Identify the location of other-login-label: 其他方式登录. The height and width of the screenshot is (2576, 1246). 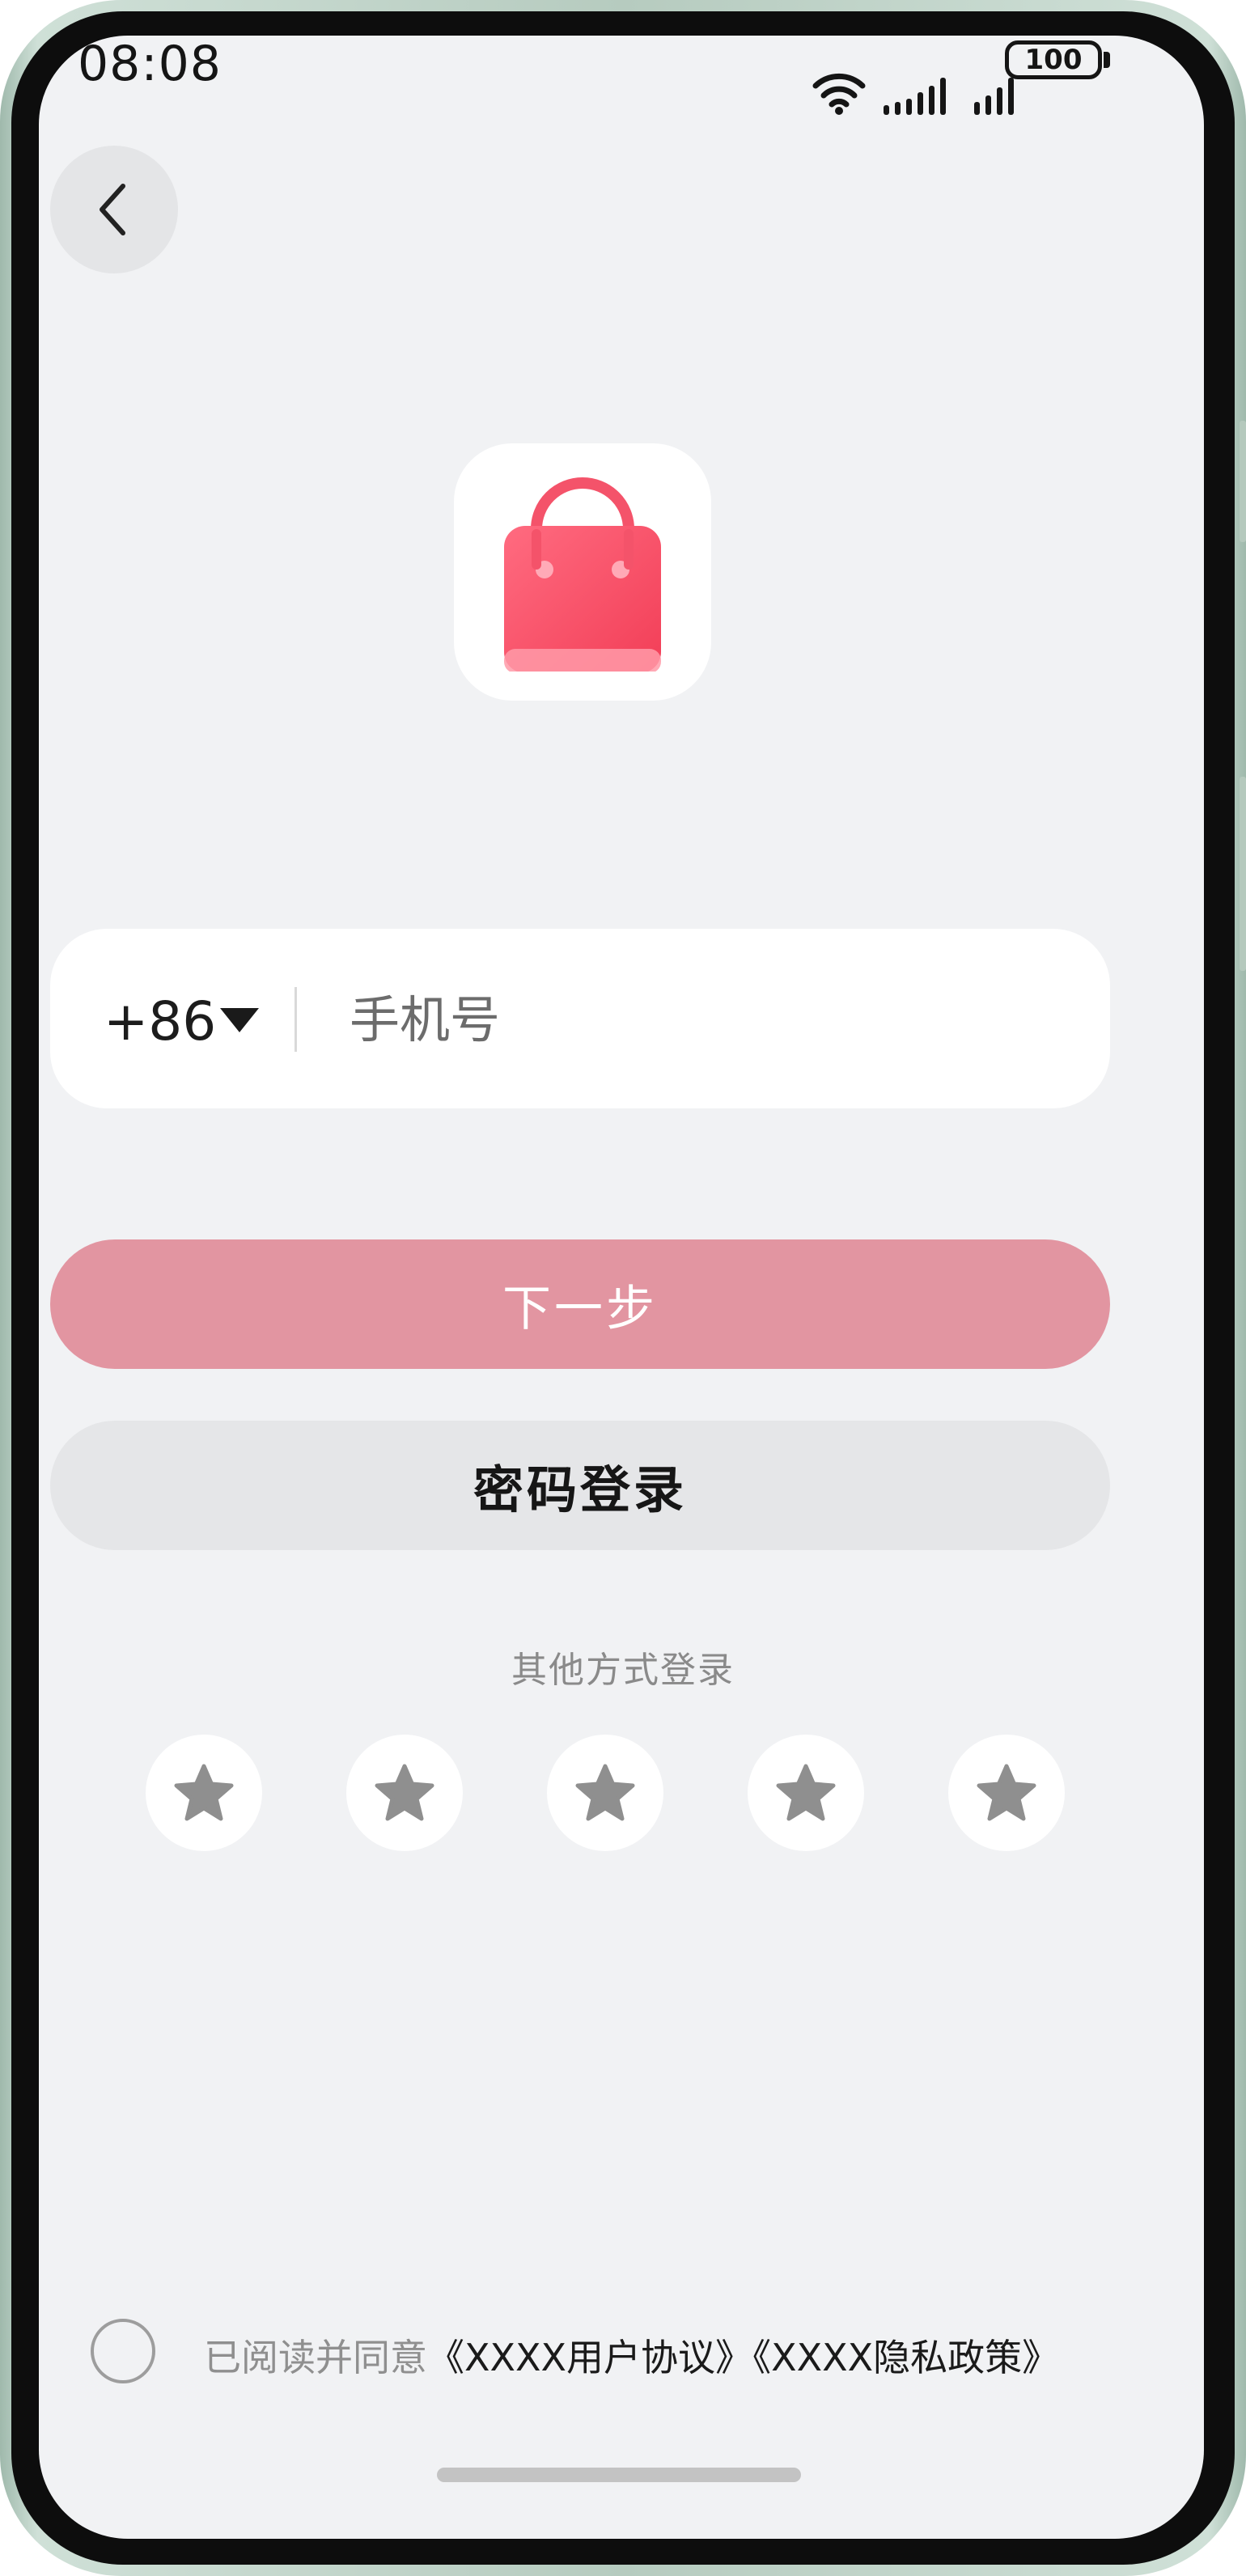
(623, 1670).